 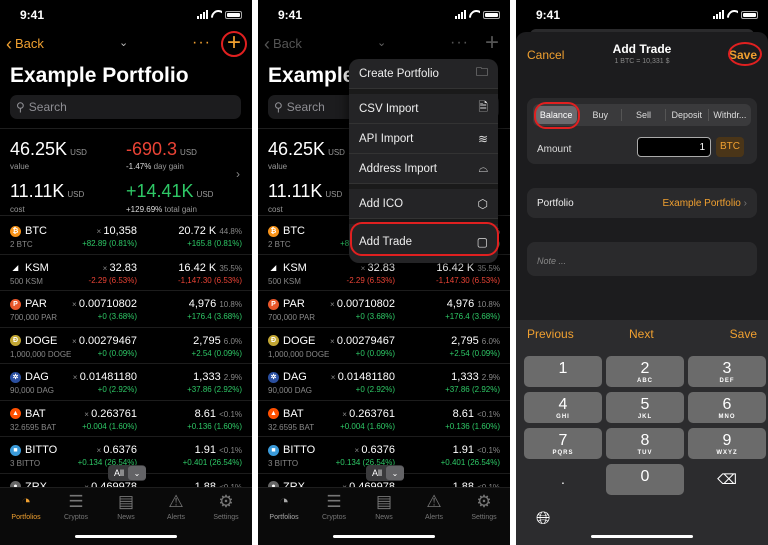 I want to click on menu-item-api-import: API Import ≋, so click(x=423, y=139).